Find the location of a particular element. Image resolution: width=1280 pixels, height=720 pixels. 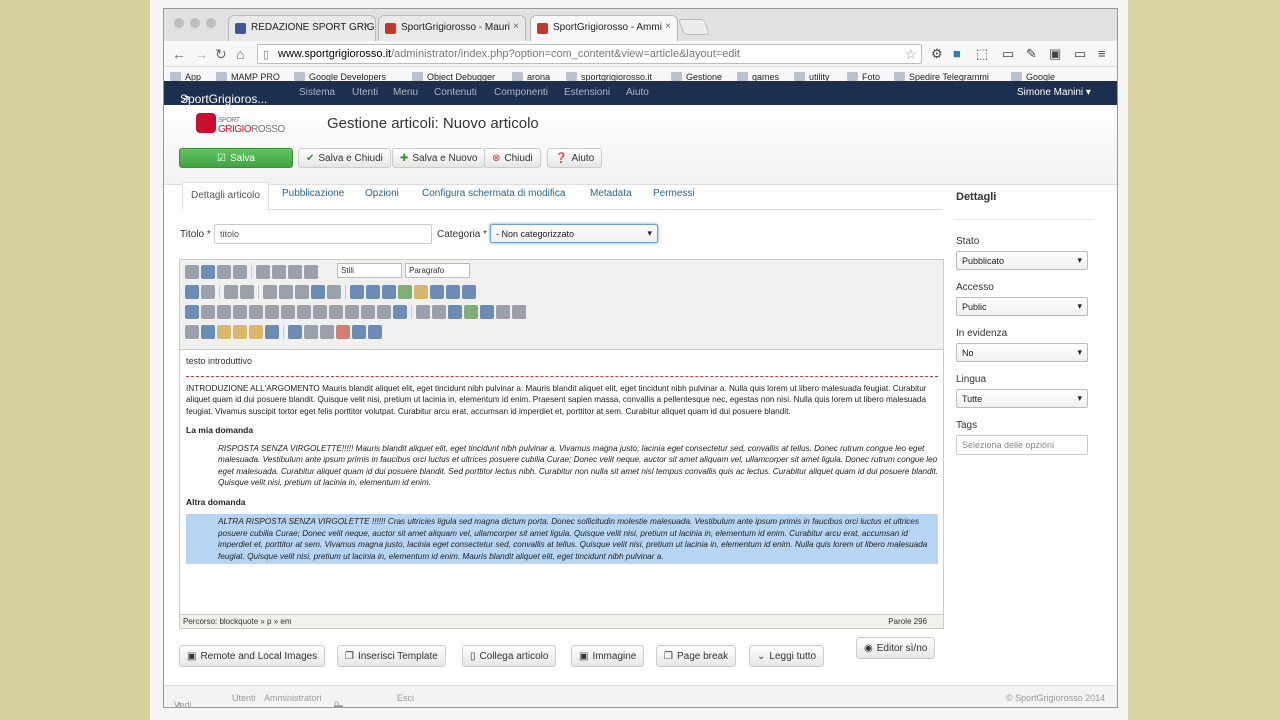

chevron-down-icon: ⌄ is located at coordinates (761, 656).